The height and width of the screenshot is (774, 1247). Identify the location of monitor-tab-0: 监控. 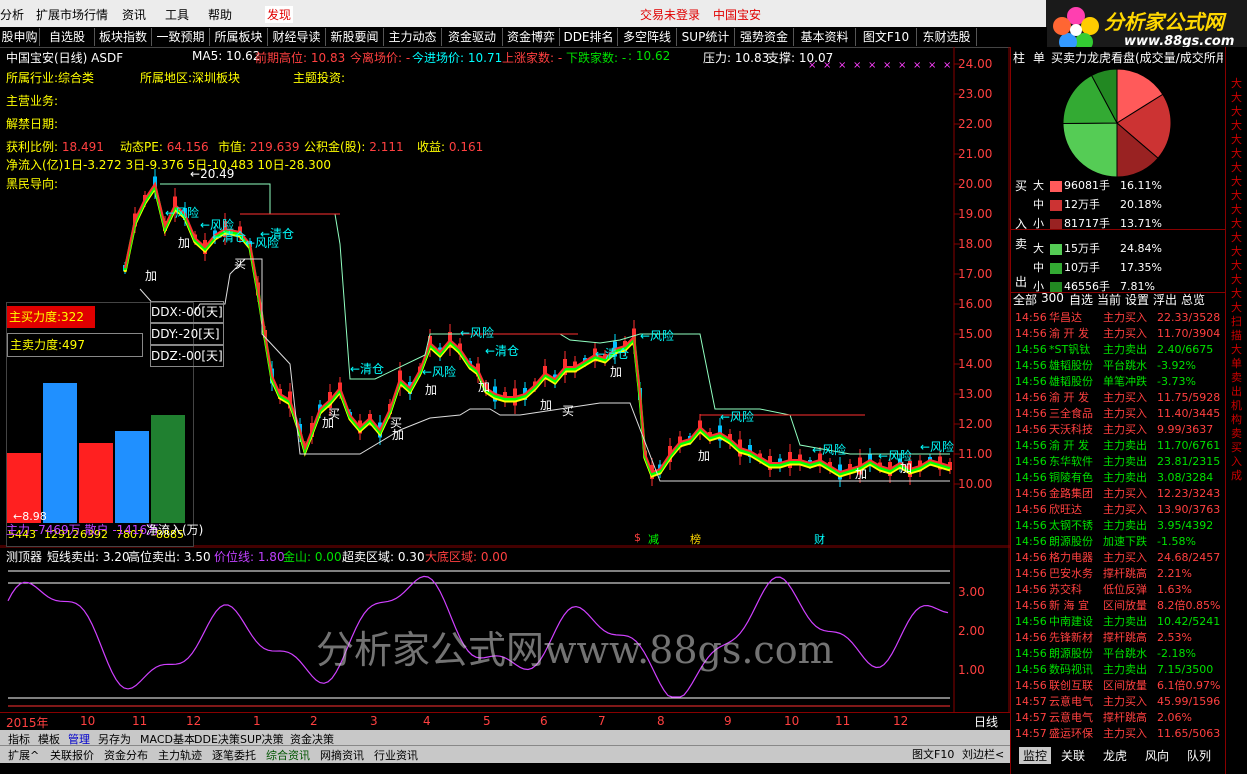
(1035, 755).